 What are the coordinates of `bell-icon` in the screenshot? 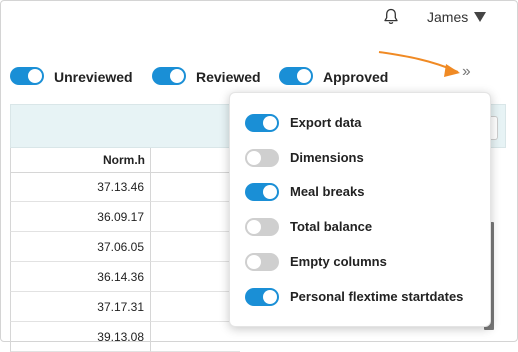 It's located at (391, 17).